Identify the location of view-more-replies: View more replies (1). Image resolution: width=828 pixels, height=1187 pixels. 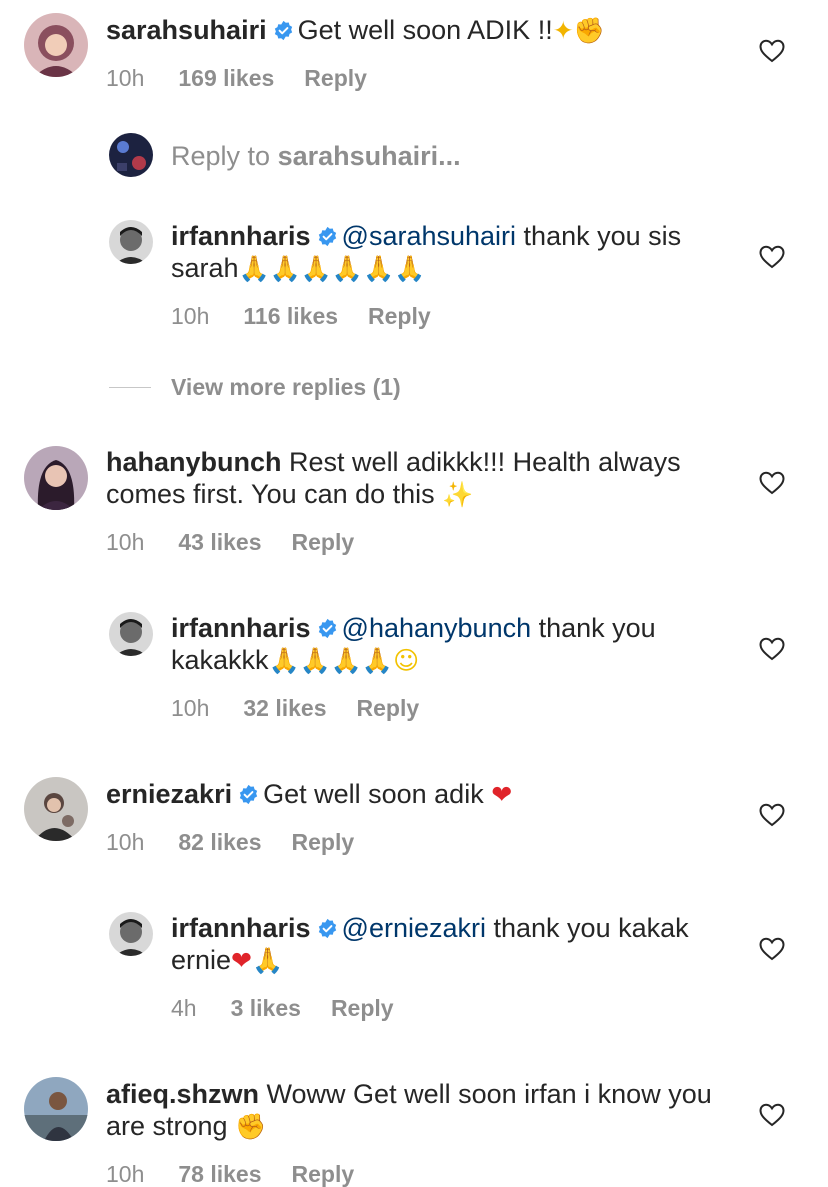
(414, 388).